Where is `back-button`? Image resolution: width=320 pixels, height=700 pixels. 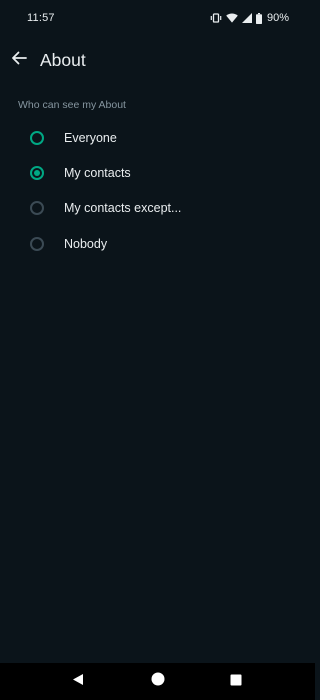 back-button is located at coordinates (19, 60).